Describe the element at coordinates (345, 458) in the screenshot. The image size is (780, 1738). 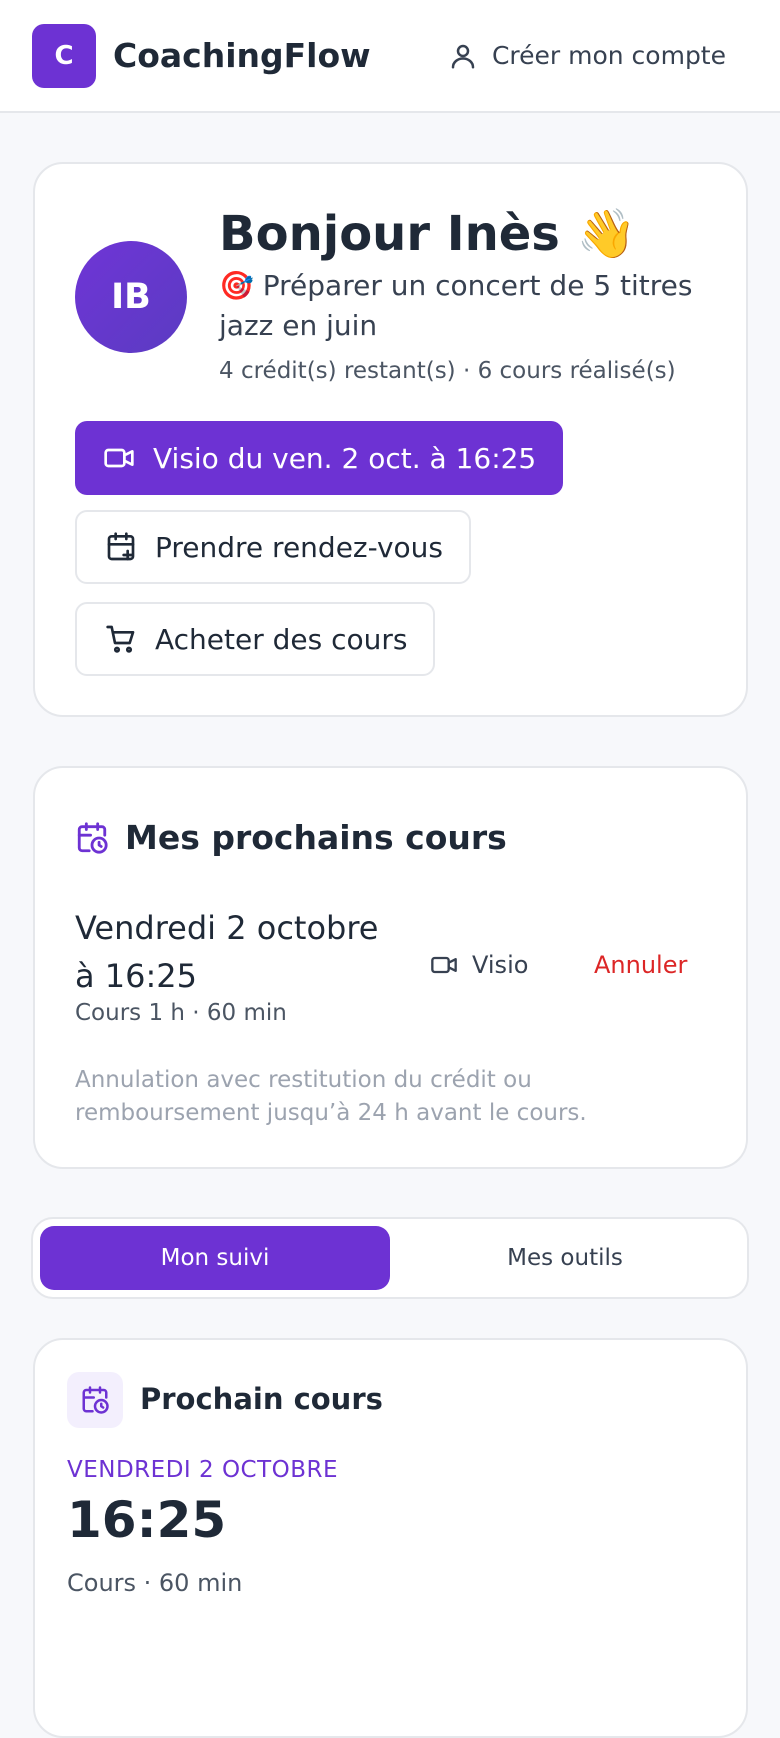
I see `join-visio-label: Visio du ven. 2 oct. à 16:25` at that location.